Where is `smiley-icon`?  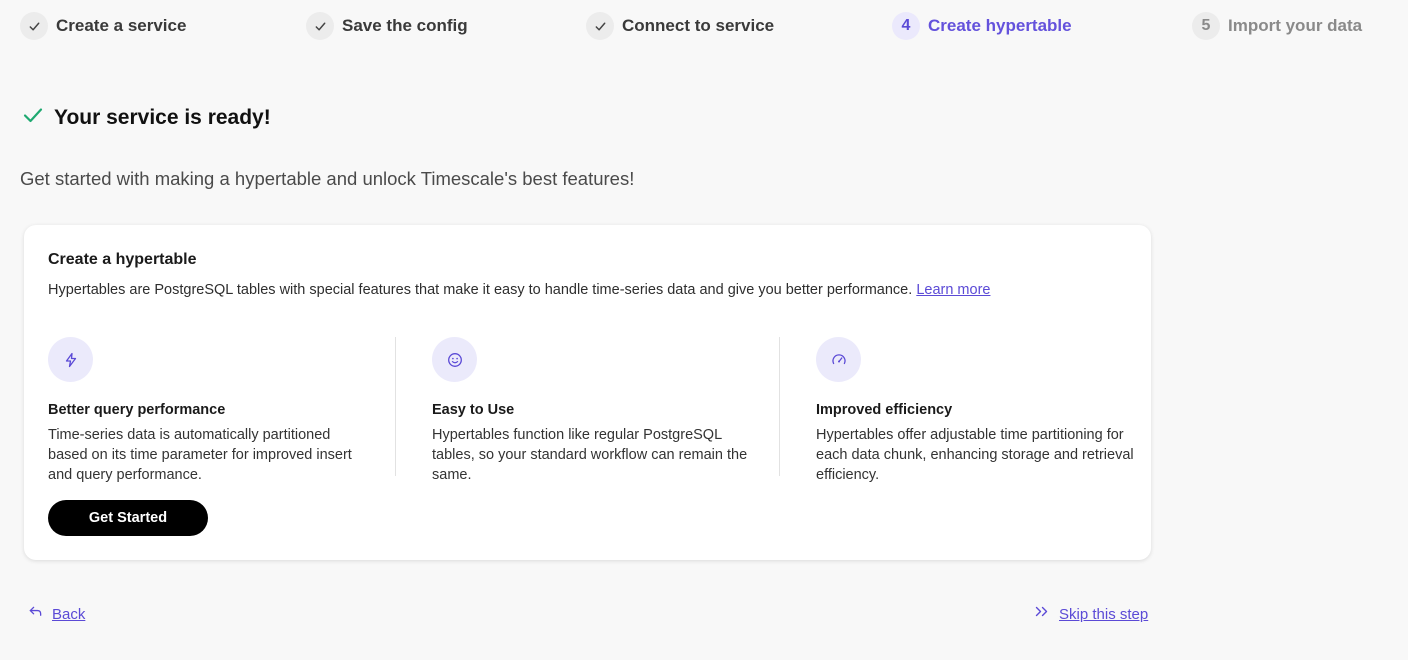
smiley-icon is located at coordinates (454, 359).